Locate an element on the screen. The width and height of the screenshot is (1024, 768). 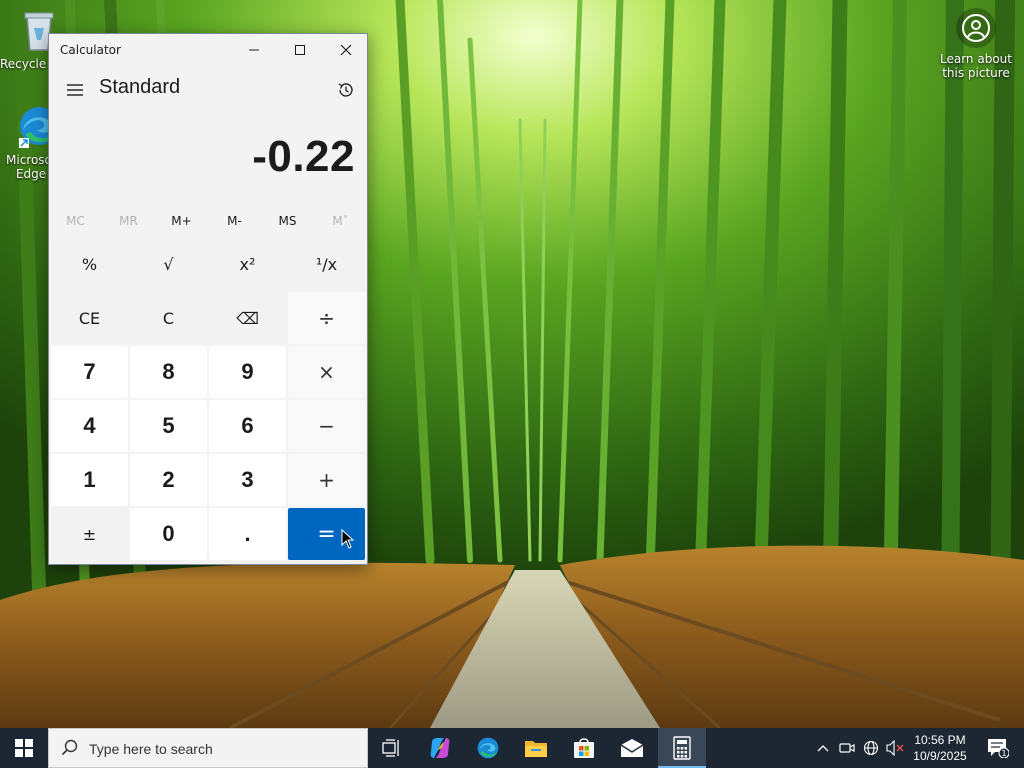
minimize-button is located at coordinates (254, 50).